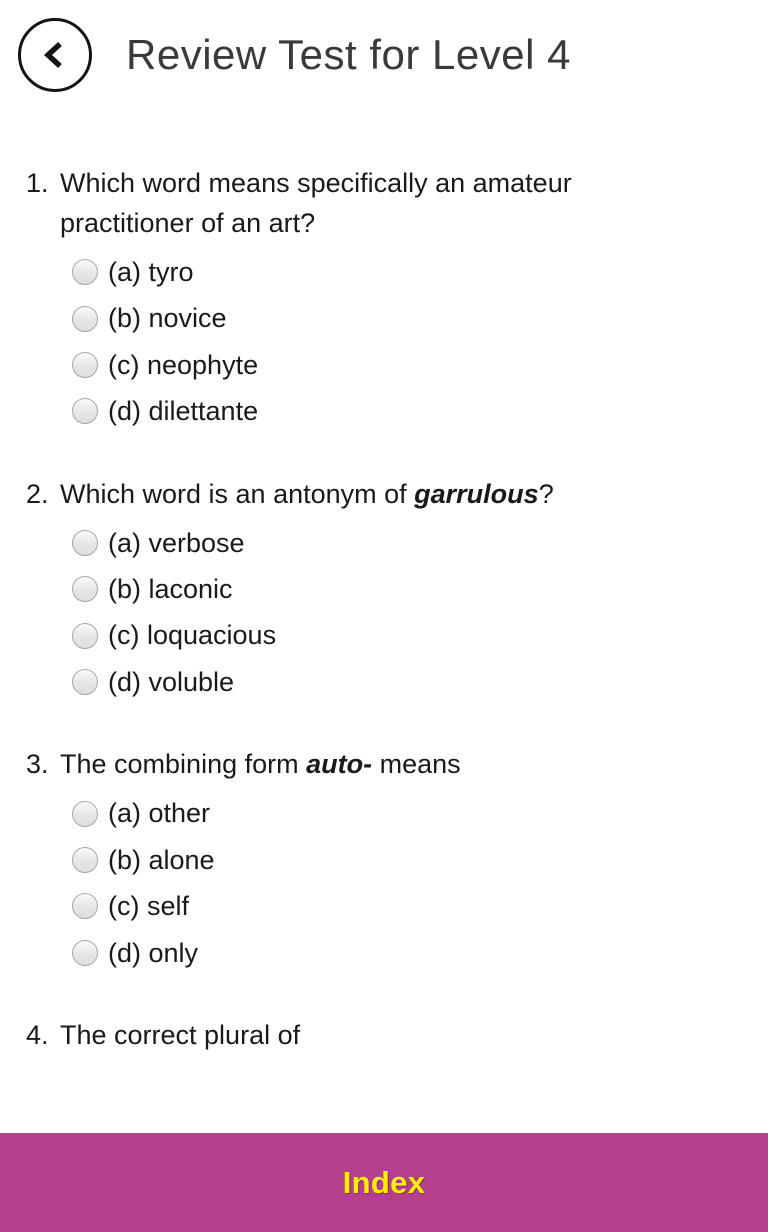 The image size is (768, 1232). I want to click on question-emphasis: garrulous, so click(476, 493).